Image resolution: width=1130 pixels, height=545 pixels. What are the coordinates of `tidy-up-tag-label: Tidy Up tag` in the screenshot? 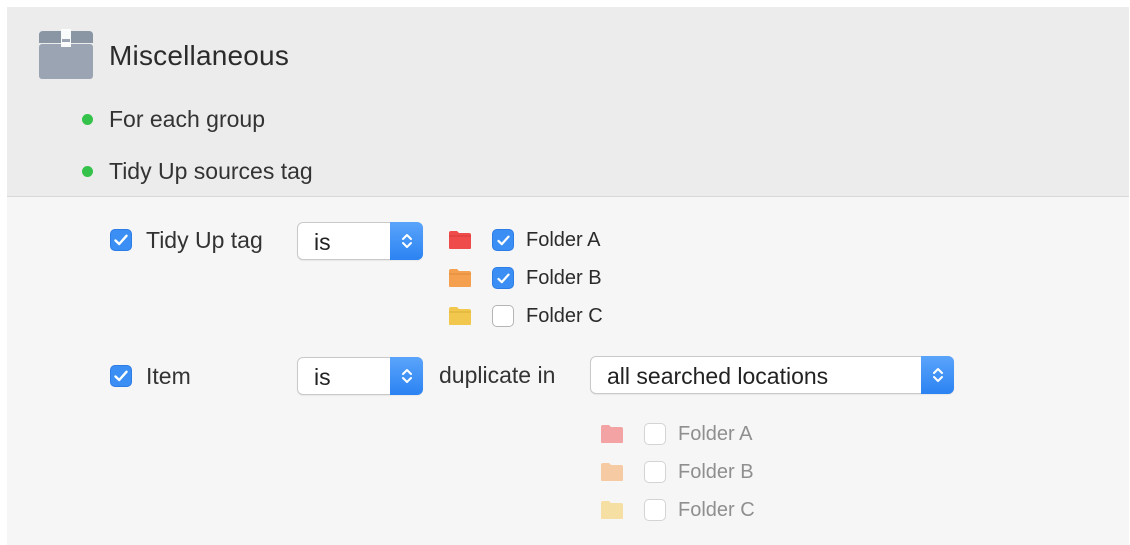 It's located at (204, 240).